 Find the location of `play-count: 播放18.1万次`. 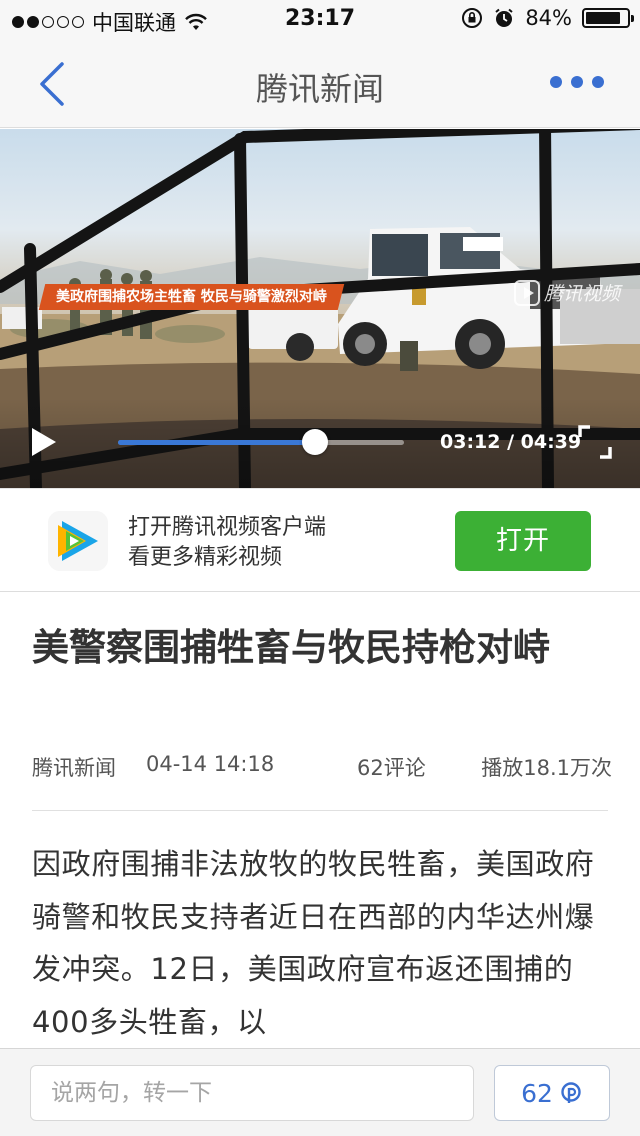

play-count: 播放18.1万次 is located at coordinates (546, 768).